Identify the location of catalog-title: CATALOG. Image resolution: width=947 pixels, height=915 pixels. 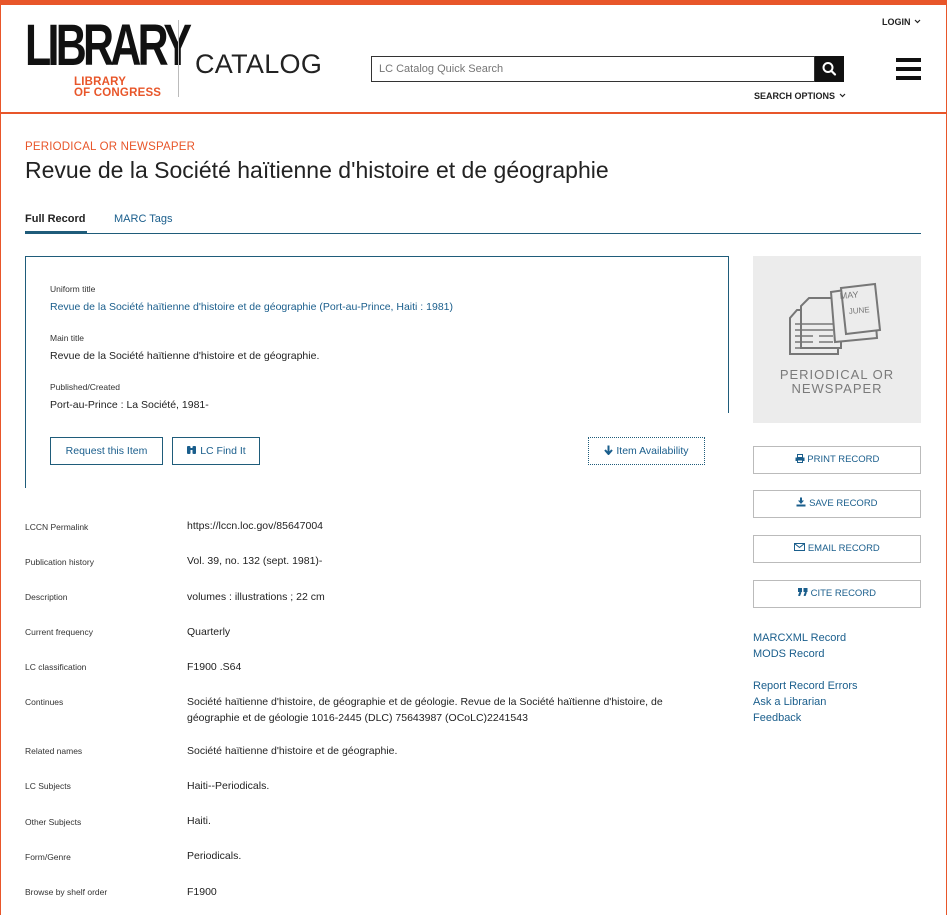
(258, 64).